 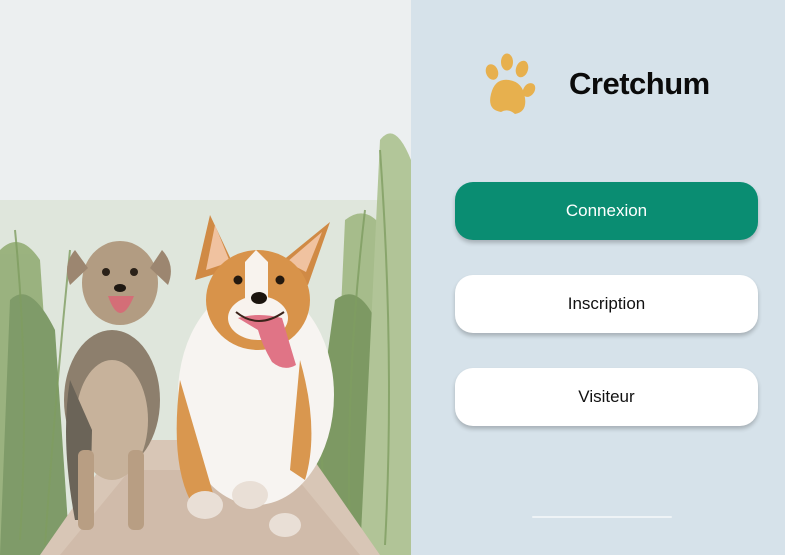 What do you see at coordinates (602, 517) in the screenshot?
I see `home-indicator` at bounding box center [602, 517].